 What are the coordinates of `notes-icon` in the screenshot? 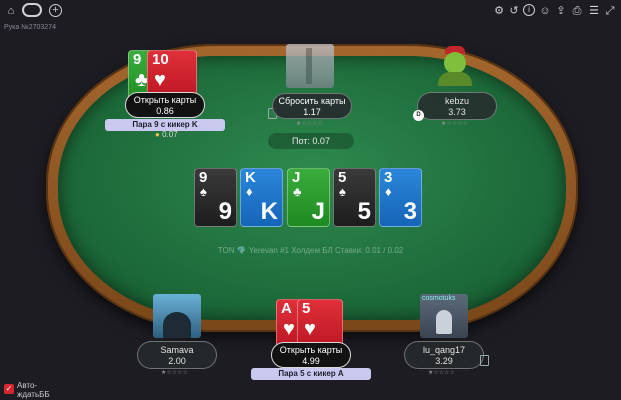 It's located at (484, 360).